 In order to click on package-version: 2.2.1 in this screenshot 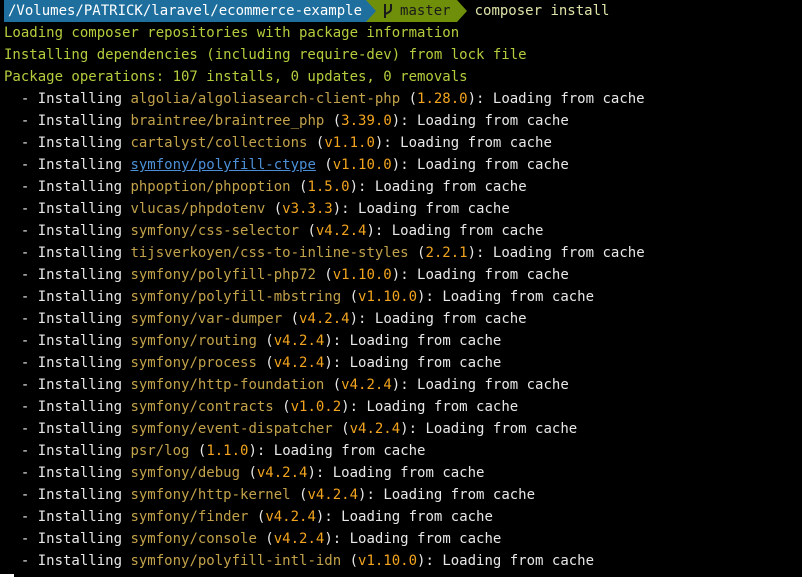, I will do `click(446, 253)`.